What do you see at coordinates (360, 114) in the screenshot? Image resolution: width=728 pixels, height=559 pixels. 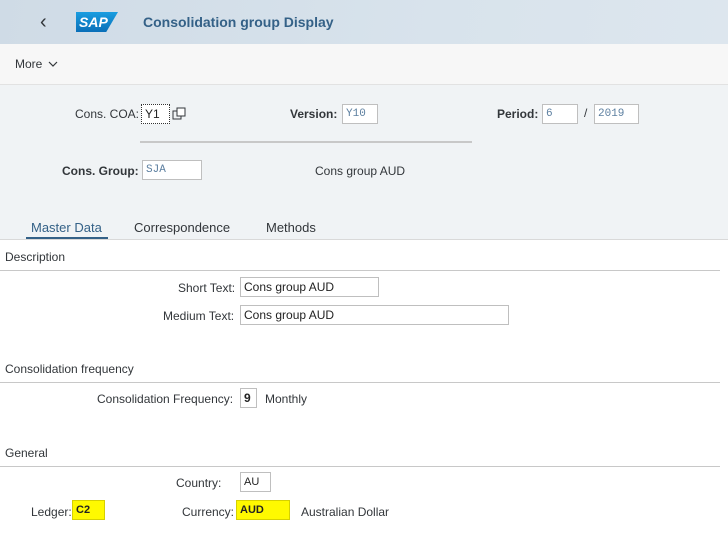 I see `version-field: Y10` at bounding box center [360, 114].